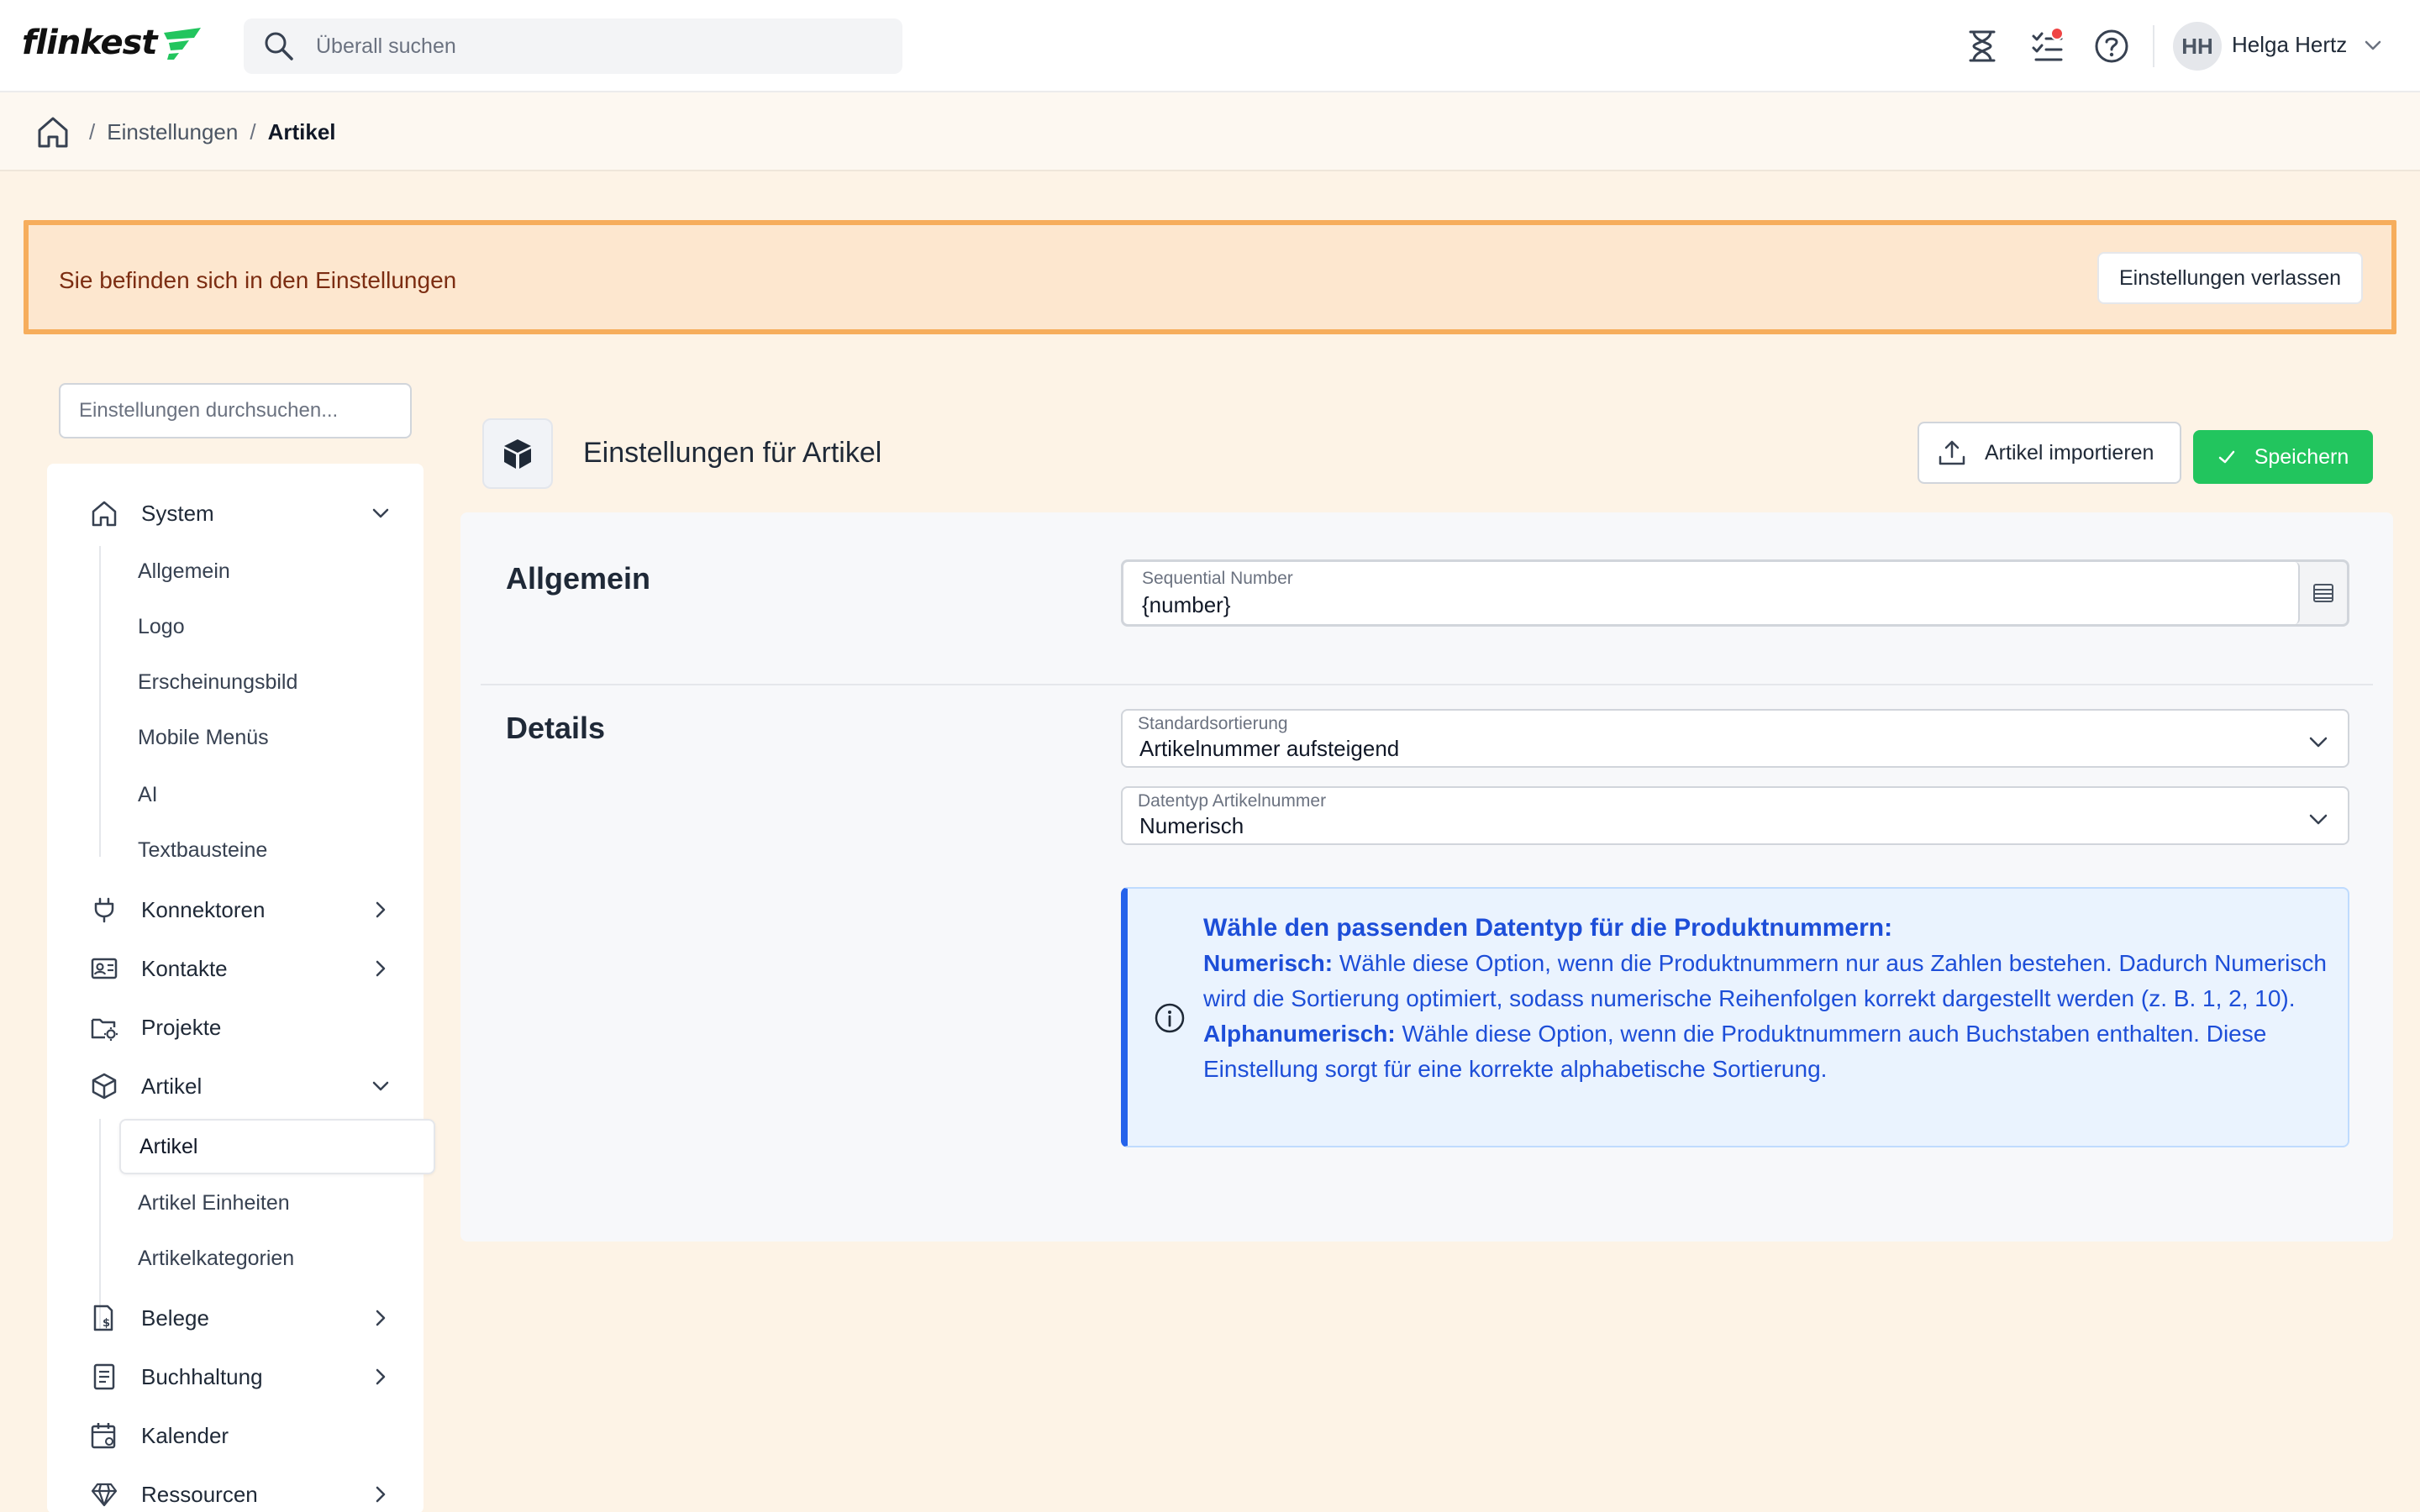  Describe the element at coordinates (1735, 815) in the screenshot. I see `datatype-select: Datentyp Artikelnummer Numerisch` at that location.